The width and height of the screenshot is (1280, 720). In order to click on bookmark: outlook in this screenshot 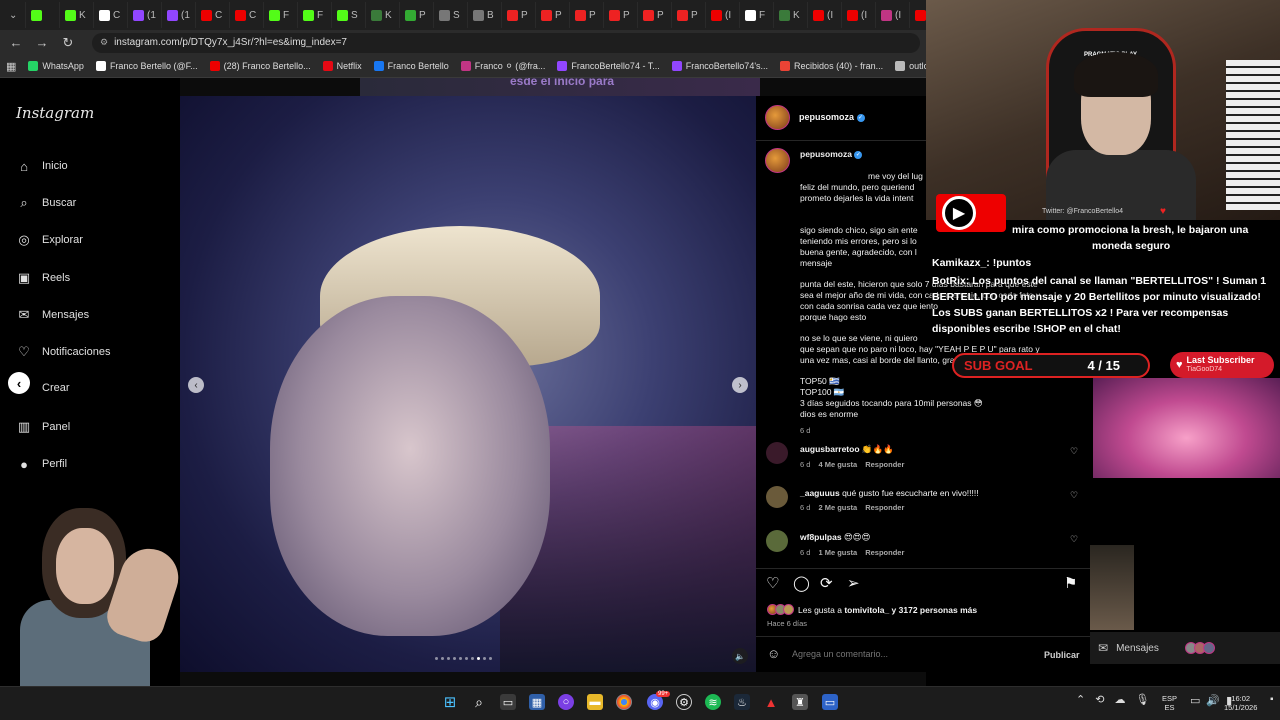, I will do `click(910, 66)`.